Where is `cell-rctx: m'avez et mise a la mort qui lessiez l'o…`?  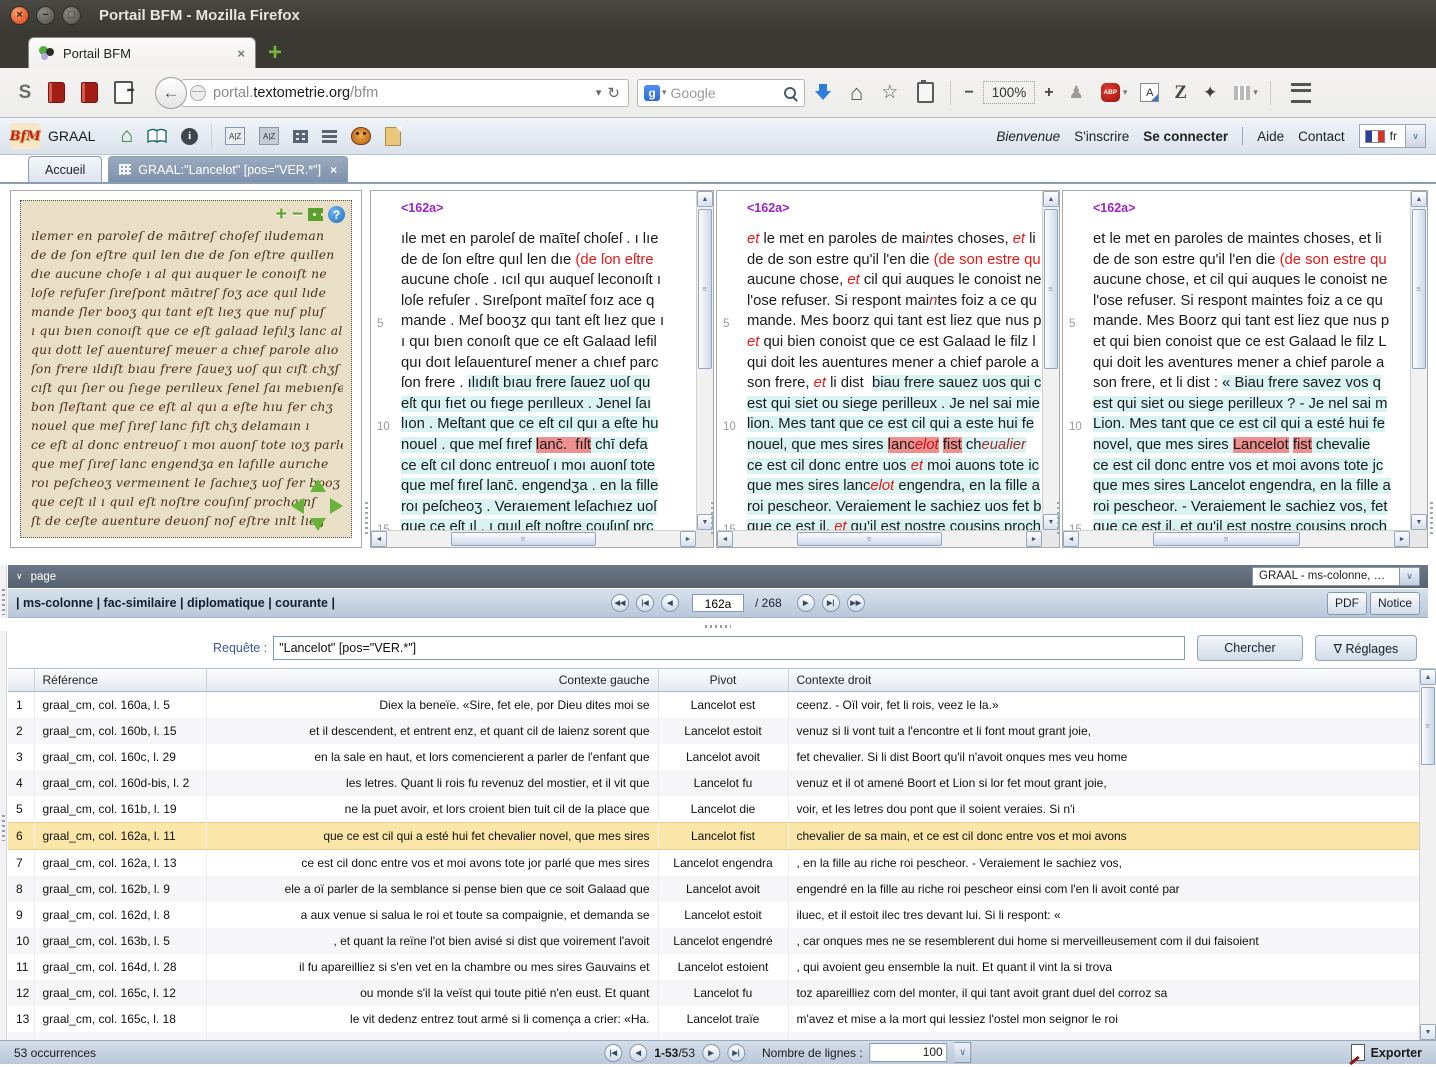 cell-rctx: m'avez et mise a la mort qui lessiez l'o… is located at coordinates (1104, 1019).